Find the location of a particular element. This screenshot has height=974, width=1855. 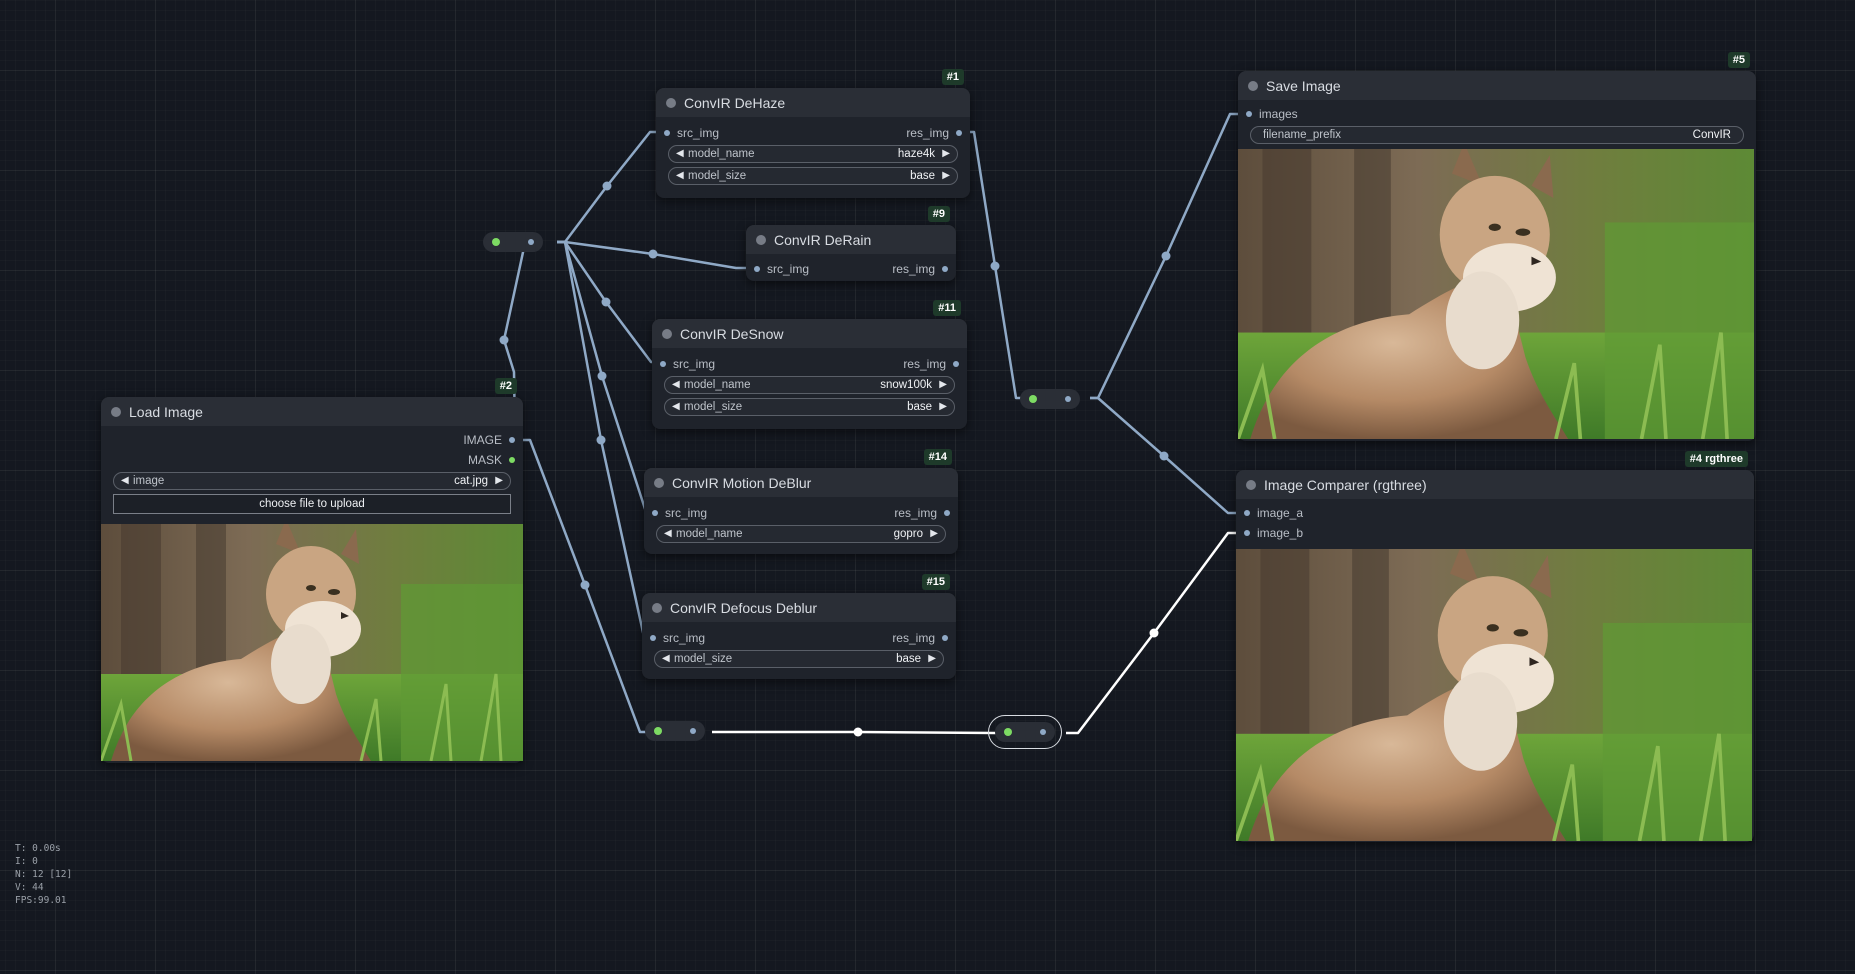

filename-prefix-field: filename_prefix ConvIR is located at coordinates (1497, 135).